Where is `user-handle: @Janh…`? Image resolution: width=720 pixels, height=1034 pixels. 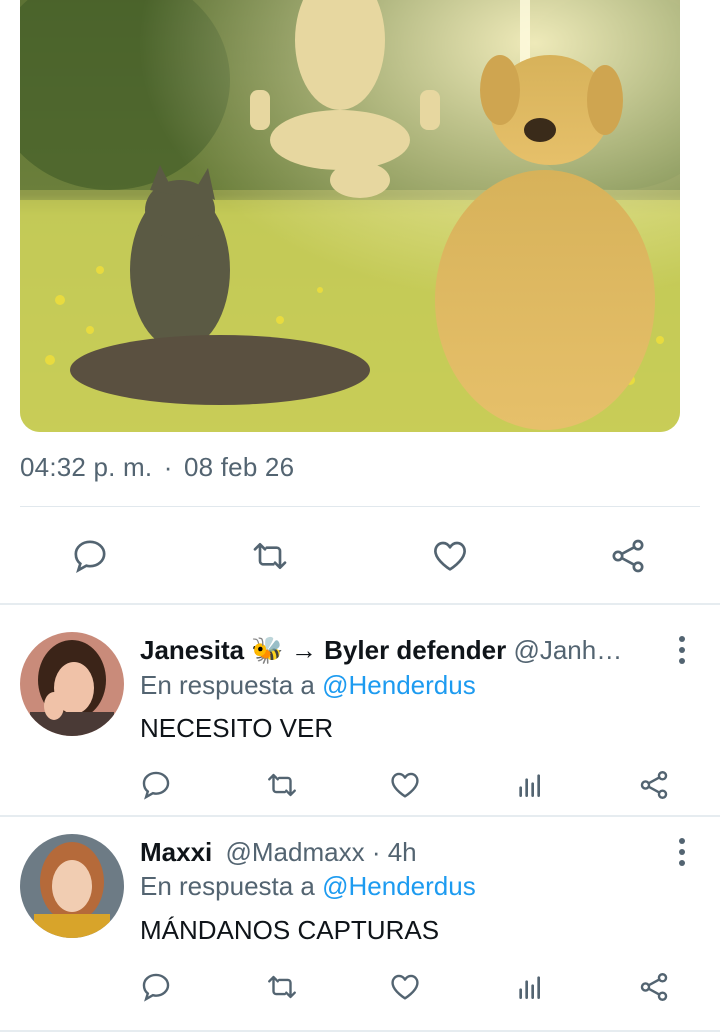 user-handle: @Janh… is located at coordinates (567, 650).